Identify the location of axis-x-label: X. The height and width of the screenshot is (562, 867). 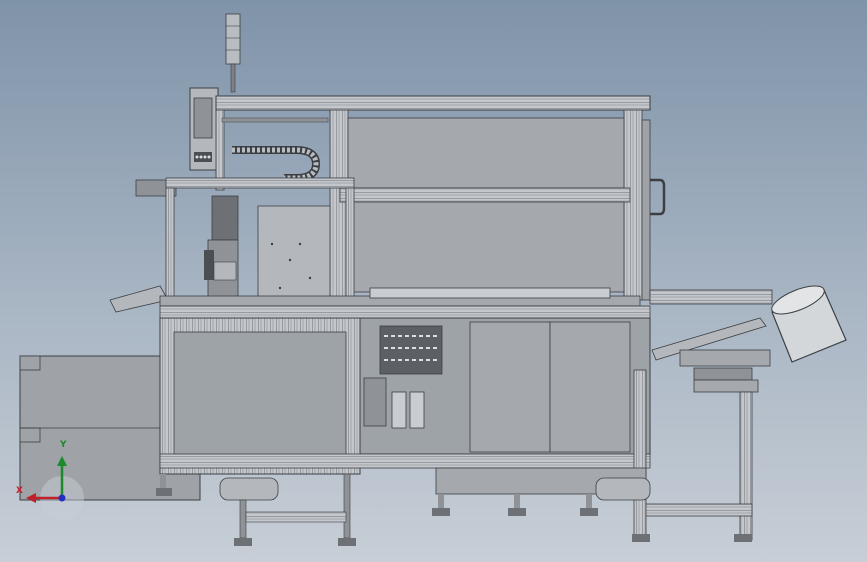
(19, 491).